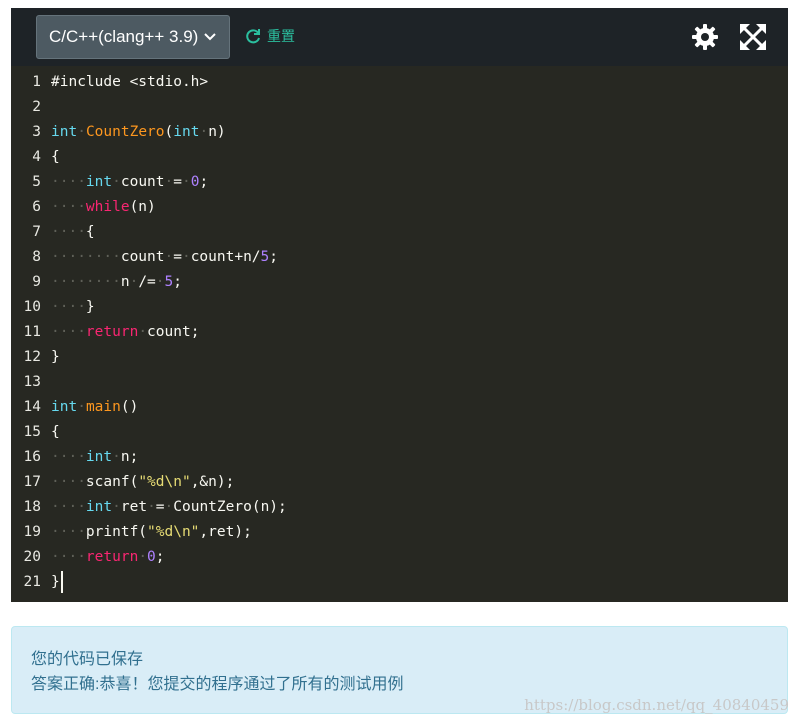  Describe the element at coordinates (399, 82) in the screenshot. I see `code-line: 1 #include <stdio.h>` at that location.